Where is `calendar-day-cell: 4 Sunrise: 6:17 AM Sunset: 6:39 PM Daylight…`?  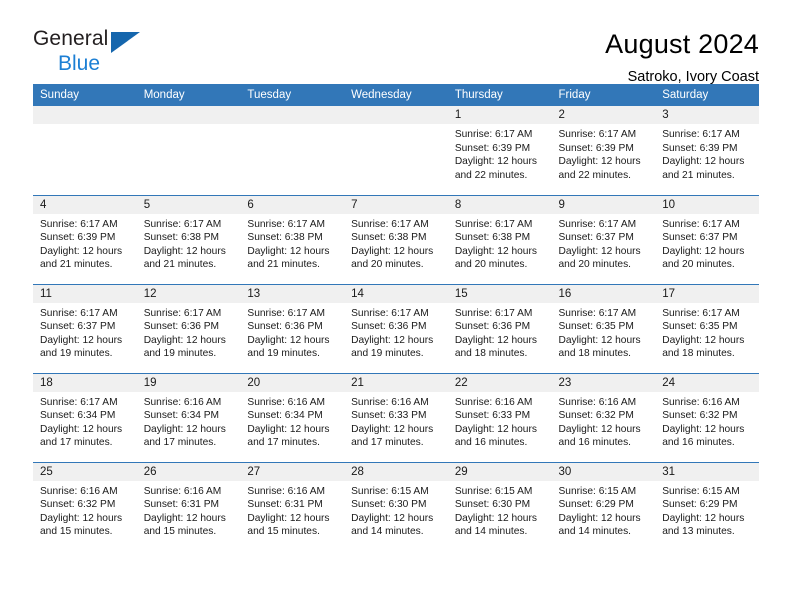 calendar-day-cell: 4 Sunrise: 6:17 AM Sunset: 6:39 PM Daylight… is located at coordinates (85, 239).